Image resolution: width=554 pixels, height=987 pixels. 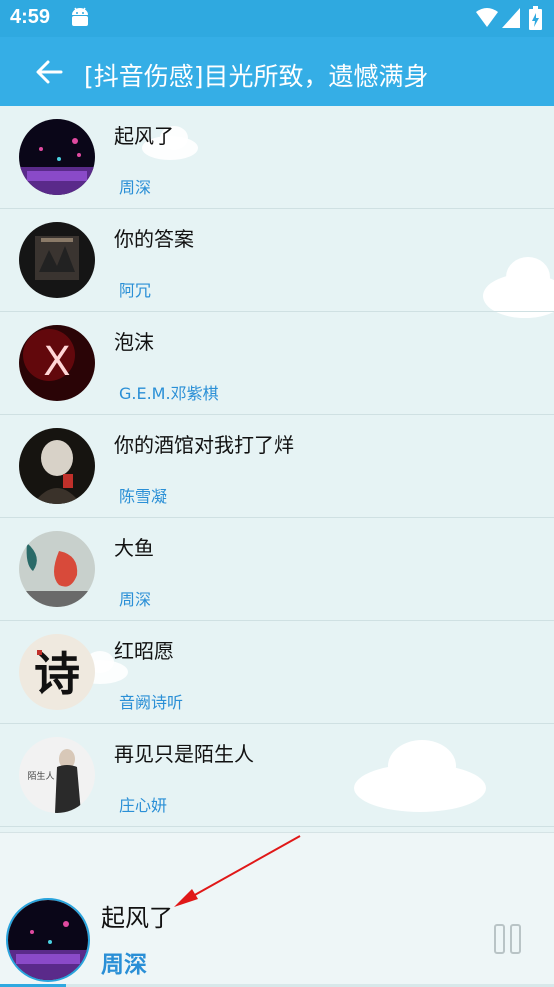 What do you see at coordinates (277, 466) in the screenshot?
I see `list-item: 你的酒馆对我打了烊 陈雪凝` at bounding box center [277, 466].